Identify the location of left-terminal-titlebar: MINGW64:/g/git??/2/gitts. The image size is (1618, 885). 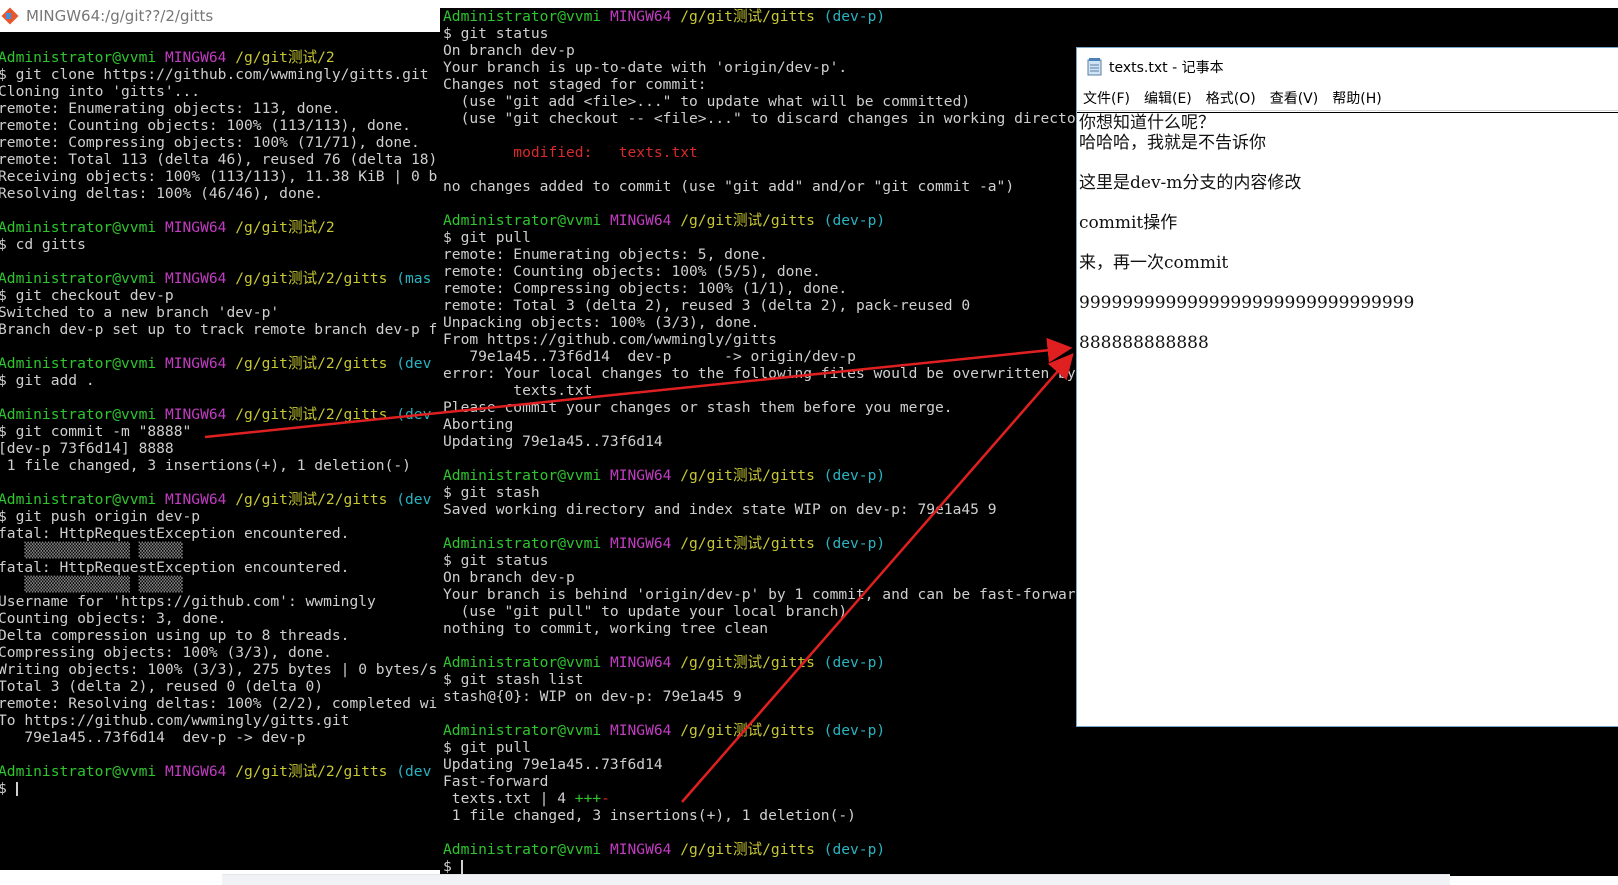
(220, 16).